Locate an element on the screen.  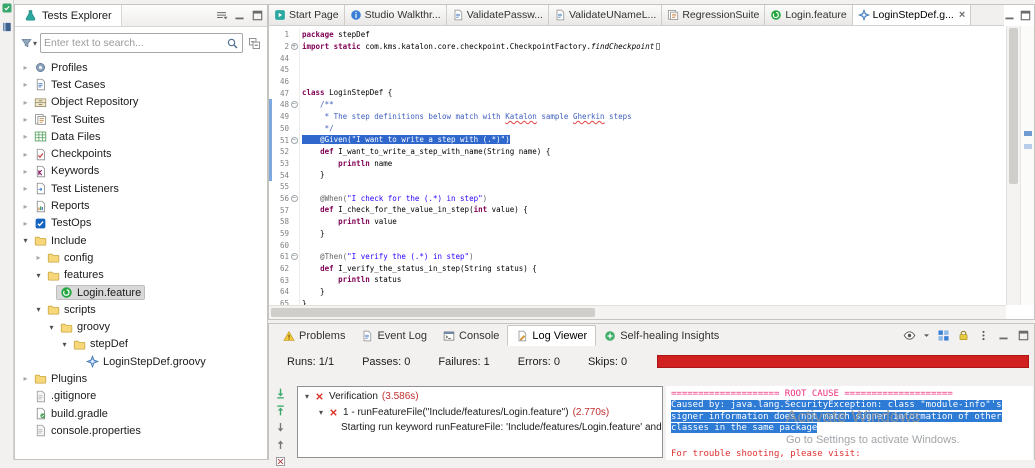
tree-item-plugins: ▸ Plugins is located at coordinates (141, 378).